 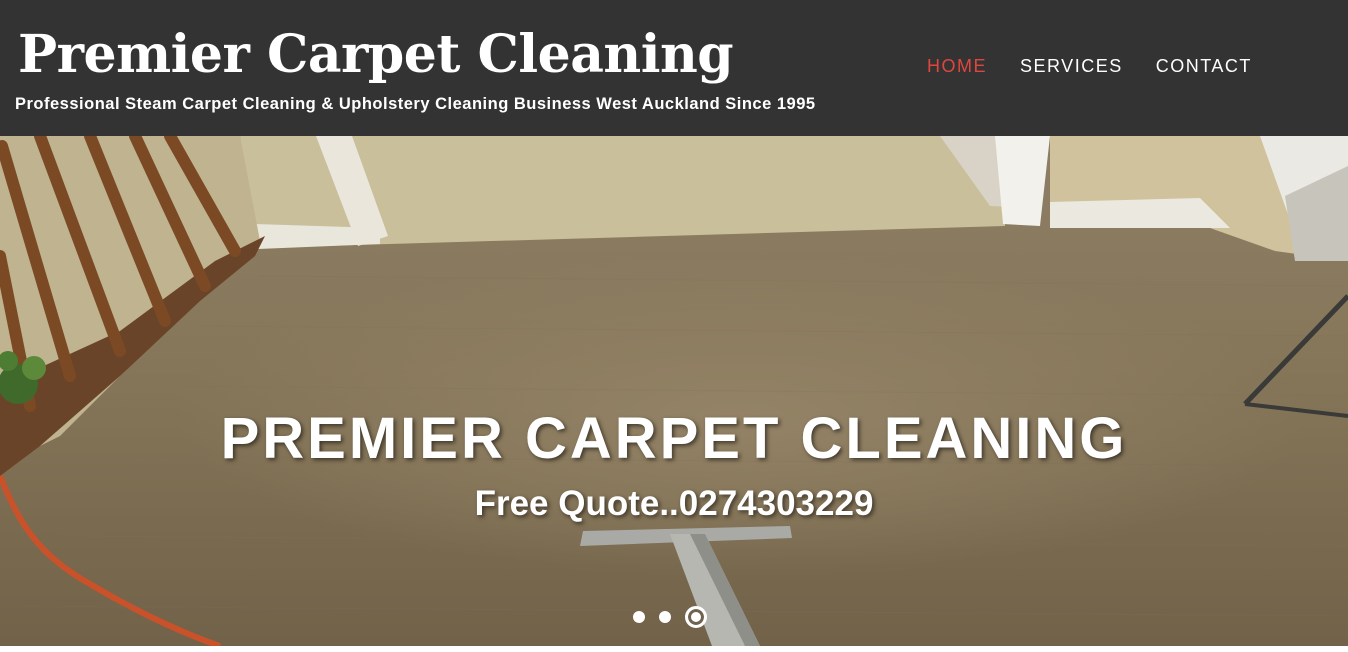 I want to click on hero-subtitle: Free Quote..0274303229, so click(x=674, y=503).